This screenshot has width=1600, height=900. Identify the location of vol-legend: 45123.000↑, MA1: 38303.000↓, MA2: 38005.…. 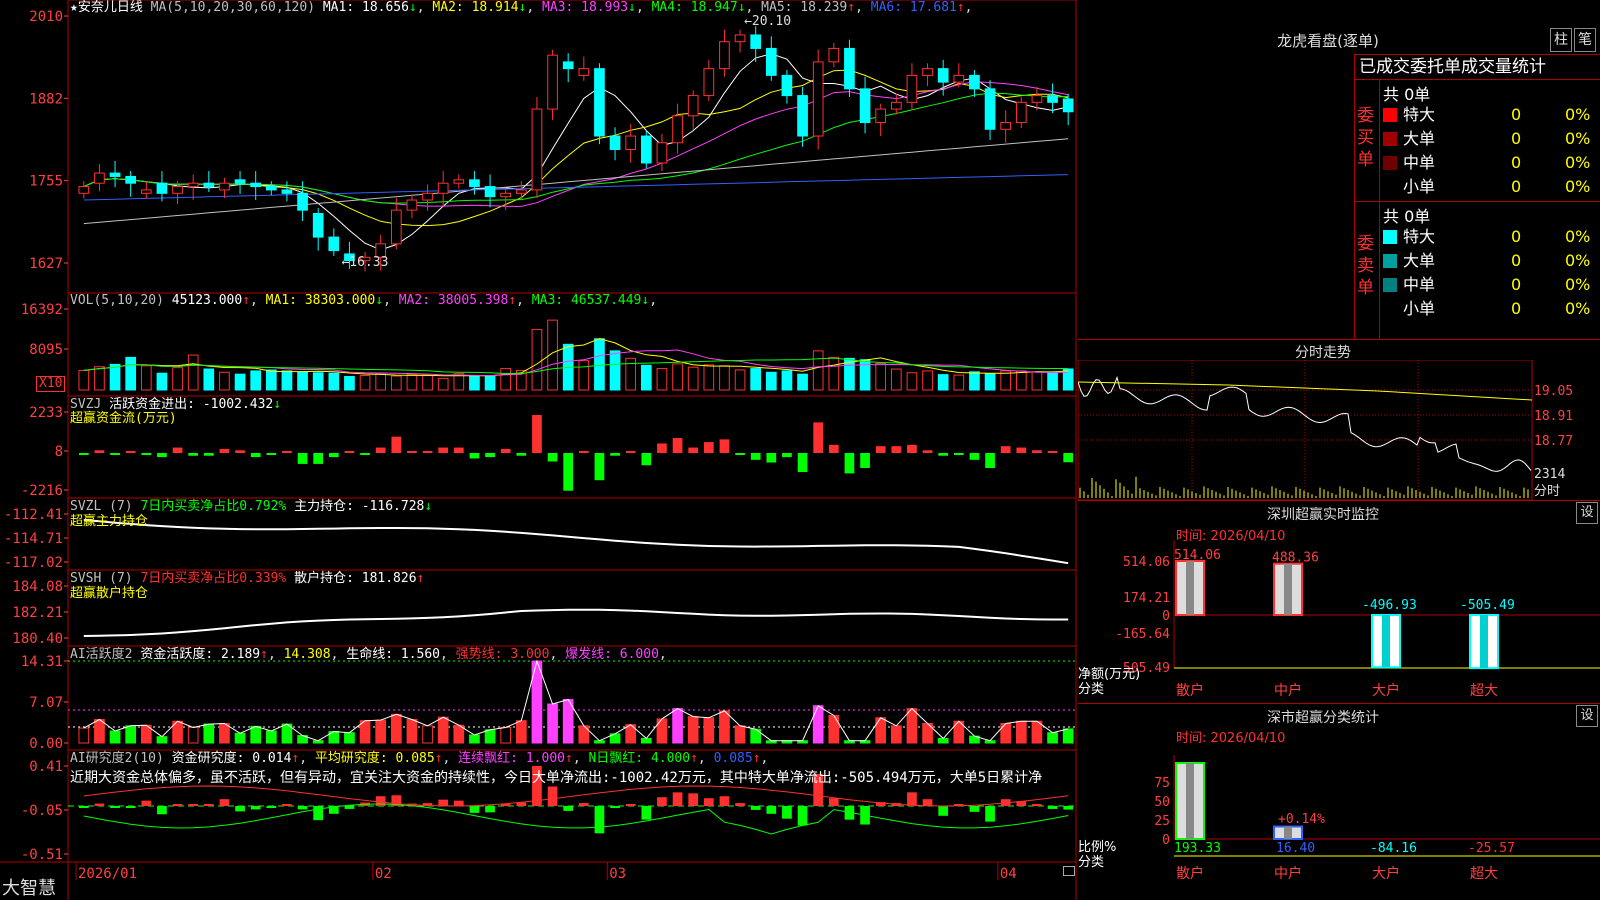
(414, 300).